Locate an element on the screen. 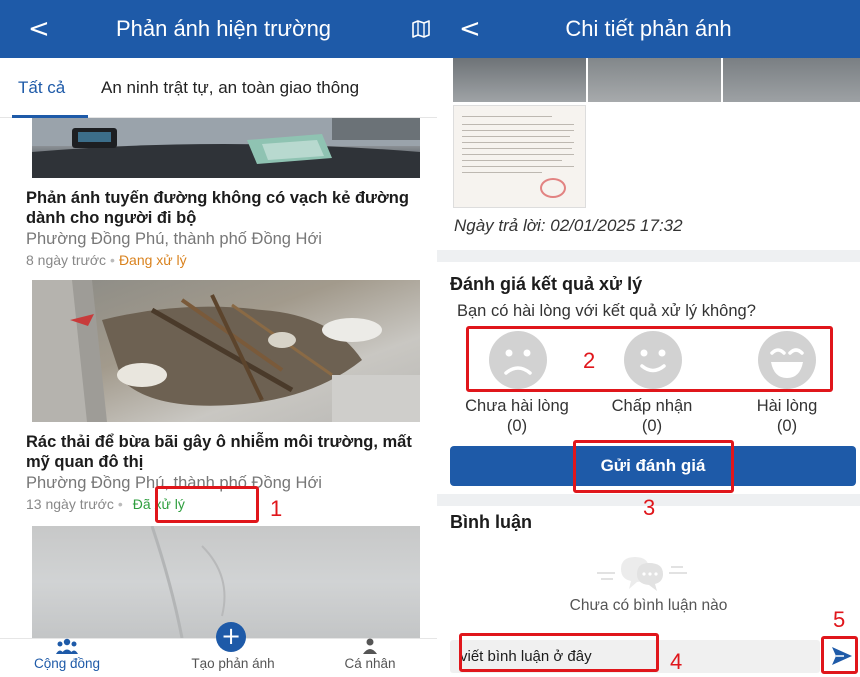 The height and width of the screenshot is (677, 860). rating-option-unsatisfied: Chưa hài lòng (0) is located at coordinates (517, 416).